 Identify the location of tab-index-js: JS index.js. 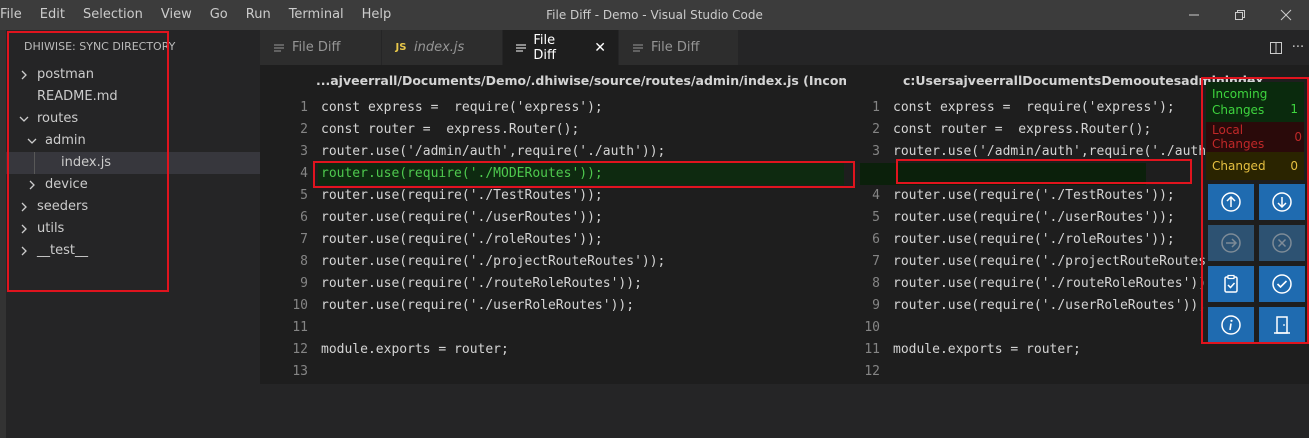
(442, 47).